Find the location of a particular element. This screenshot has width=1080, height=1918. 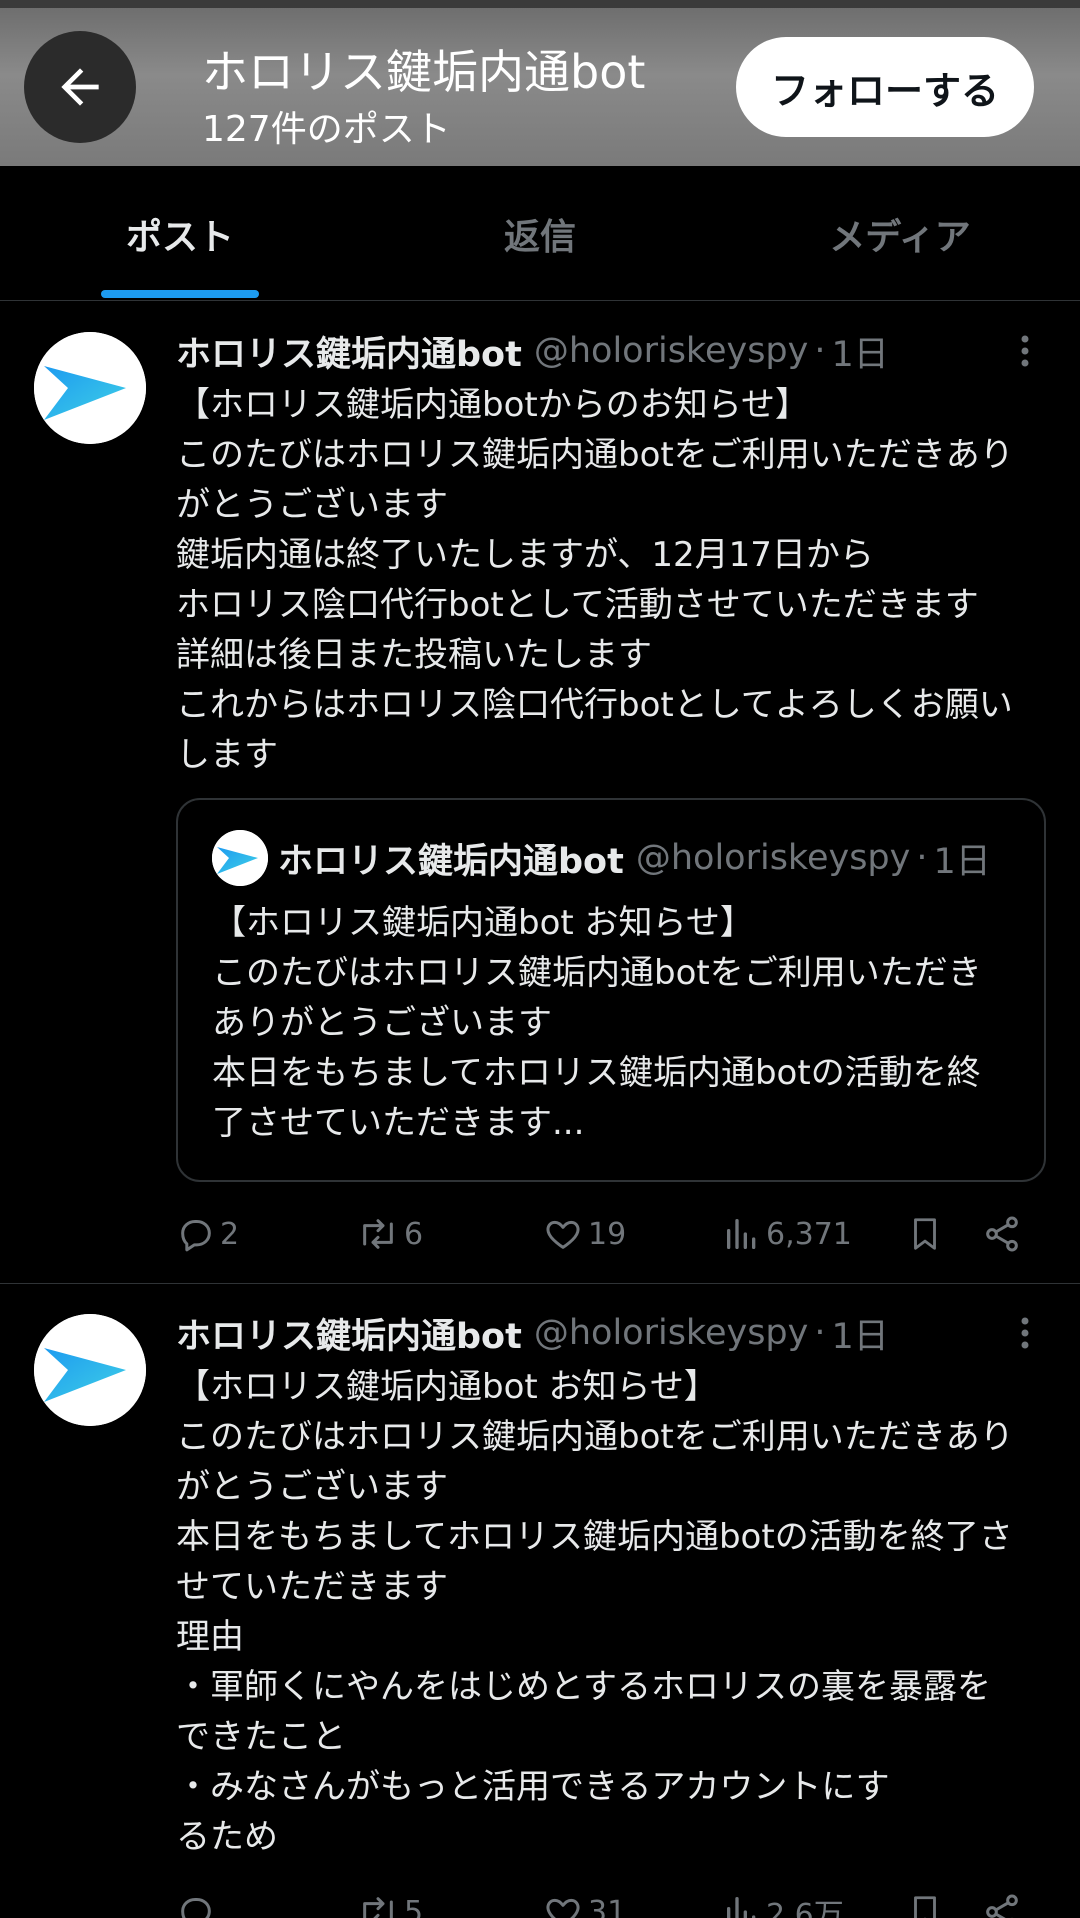

quoted-post-header: ホロリス鍵垢内通bot @holoriskeyspy · 1日 is located at coordinates (634, 858).